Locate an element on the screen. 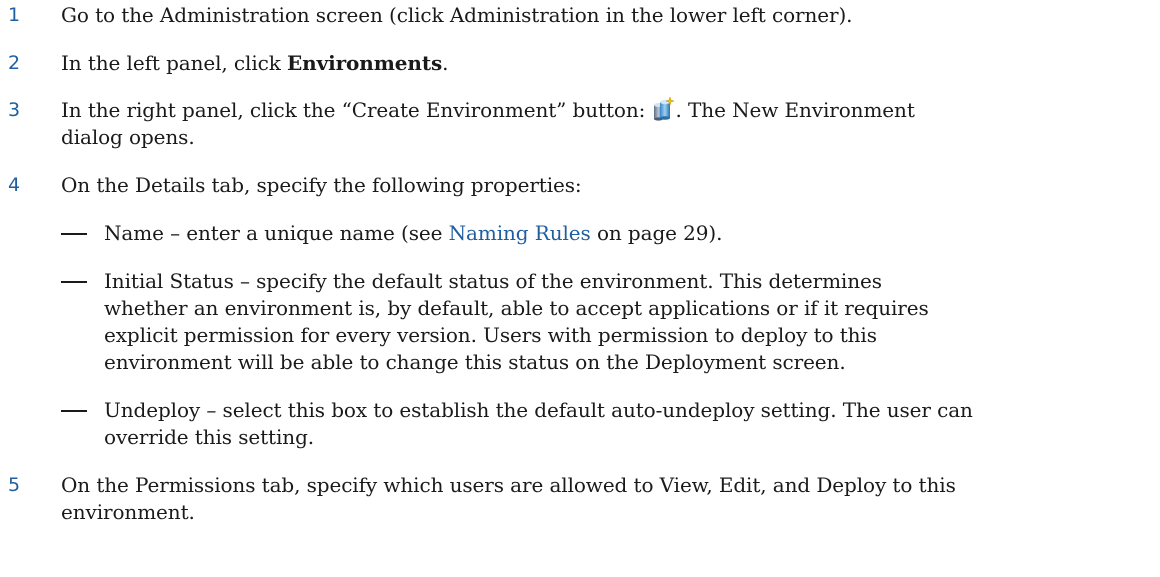 Image resolution: width=1160 pixels, height=577 pixels. environments-label: Environments is located at coordinates (365, 63).